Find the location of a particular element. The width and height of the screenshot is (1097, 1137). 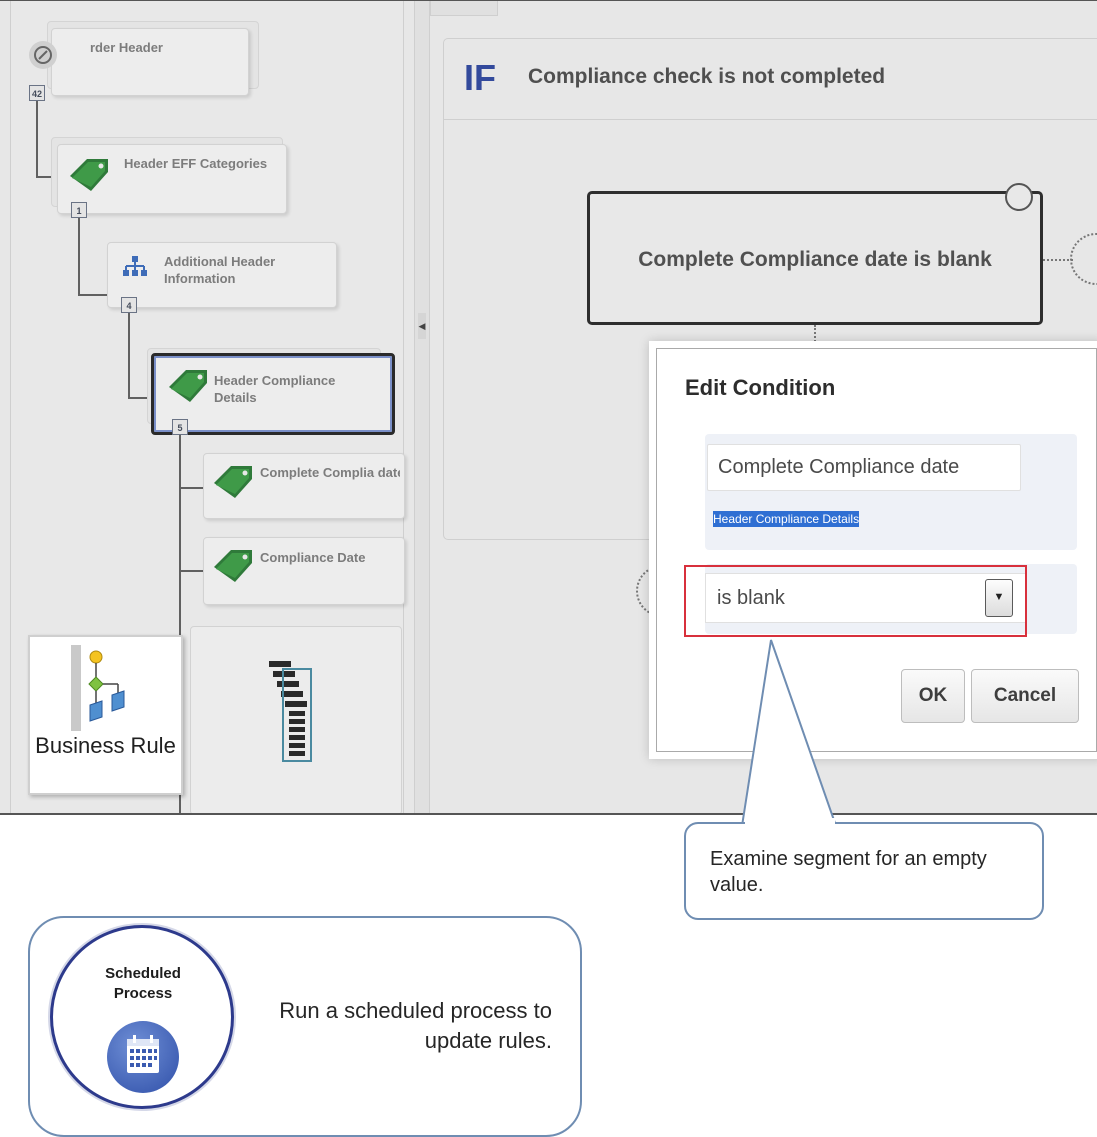

hierarchy-icon is located at coordinates (135, 266).